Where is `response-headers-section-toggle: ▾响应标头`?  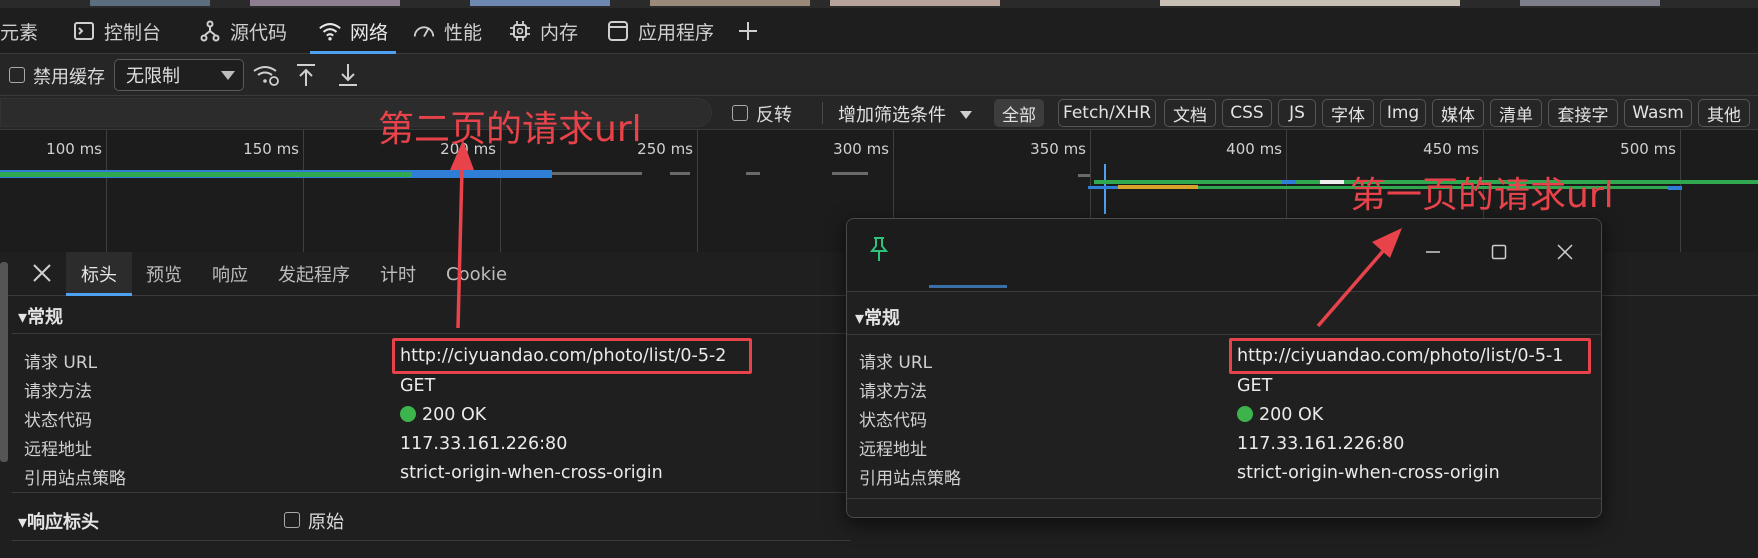
response-headers-section-toggle: ▾响应标头 is located at coordinates (58, 521).